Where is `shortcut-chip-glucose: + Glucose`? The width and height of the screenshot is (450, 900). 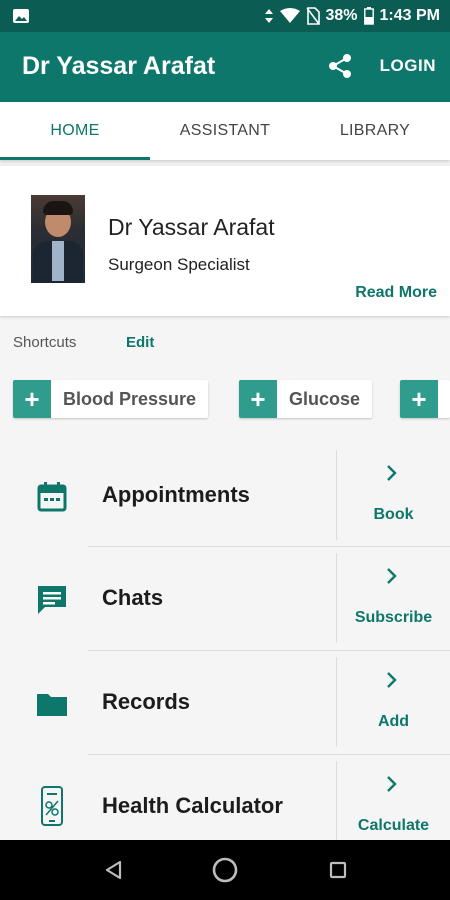
shortcut-chip-glucose: + Glucose is located at coordinates (306, 399).